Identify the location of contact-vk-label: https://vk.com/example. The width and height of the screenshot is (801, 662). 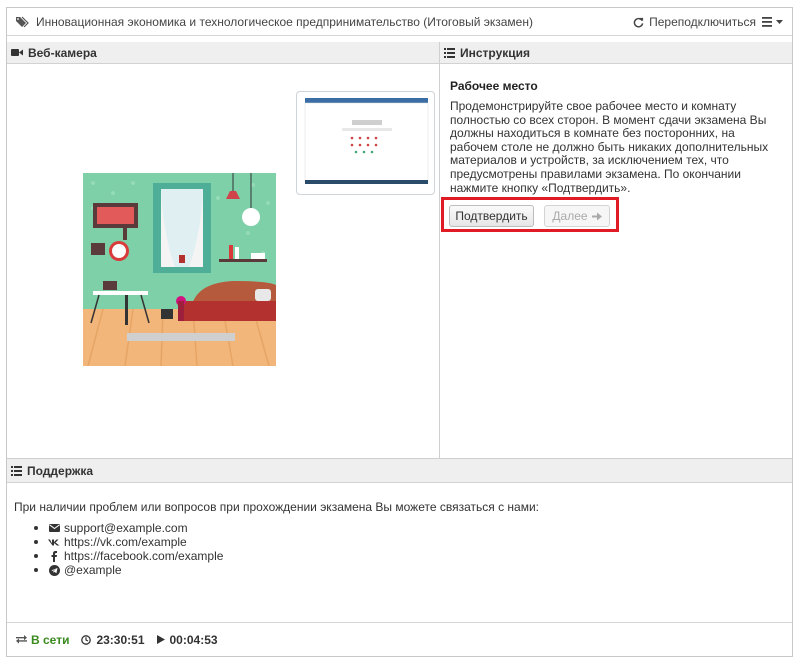
(125, 542).